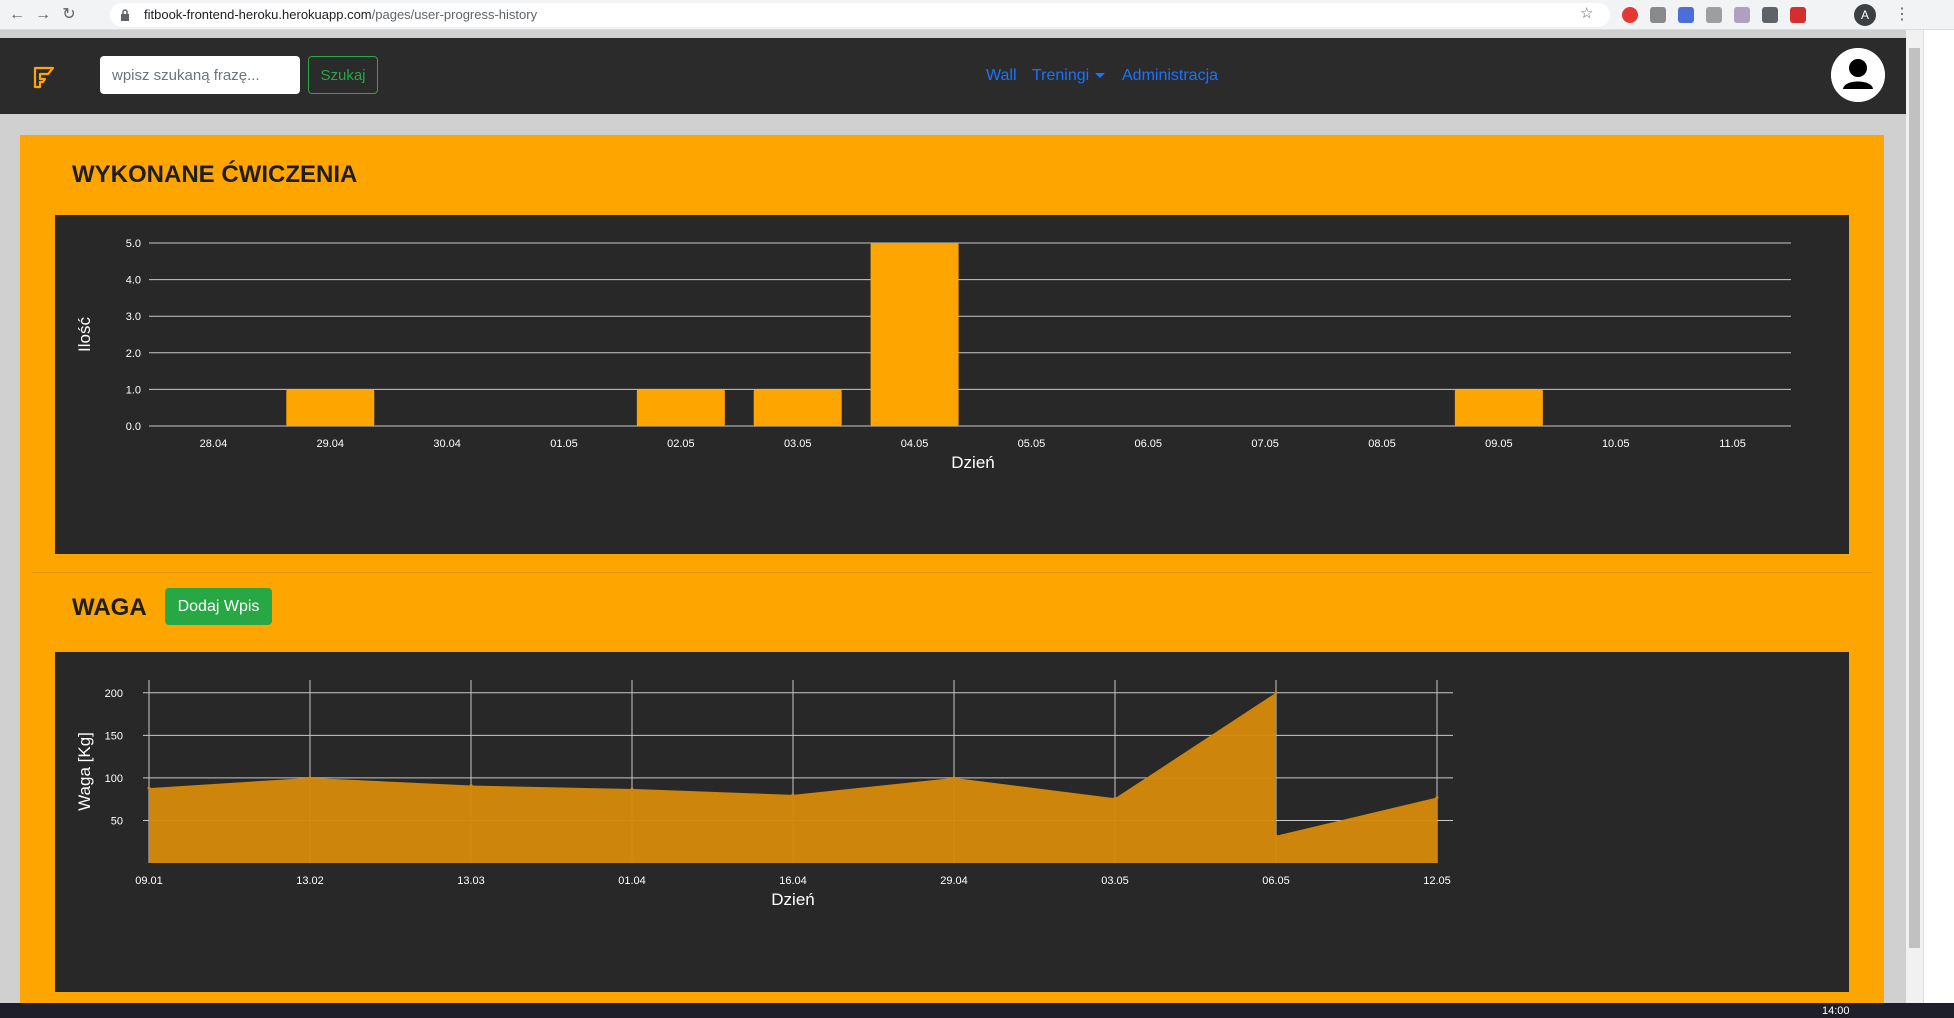 The height and width of the screenshot is (1018, 1954). Describe the element at coordinates (1732, 444) in the screenshot. I see `x-tick-label: 11.05` at that location.